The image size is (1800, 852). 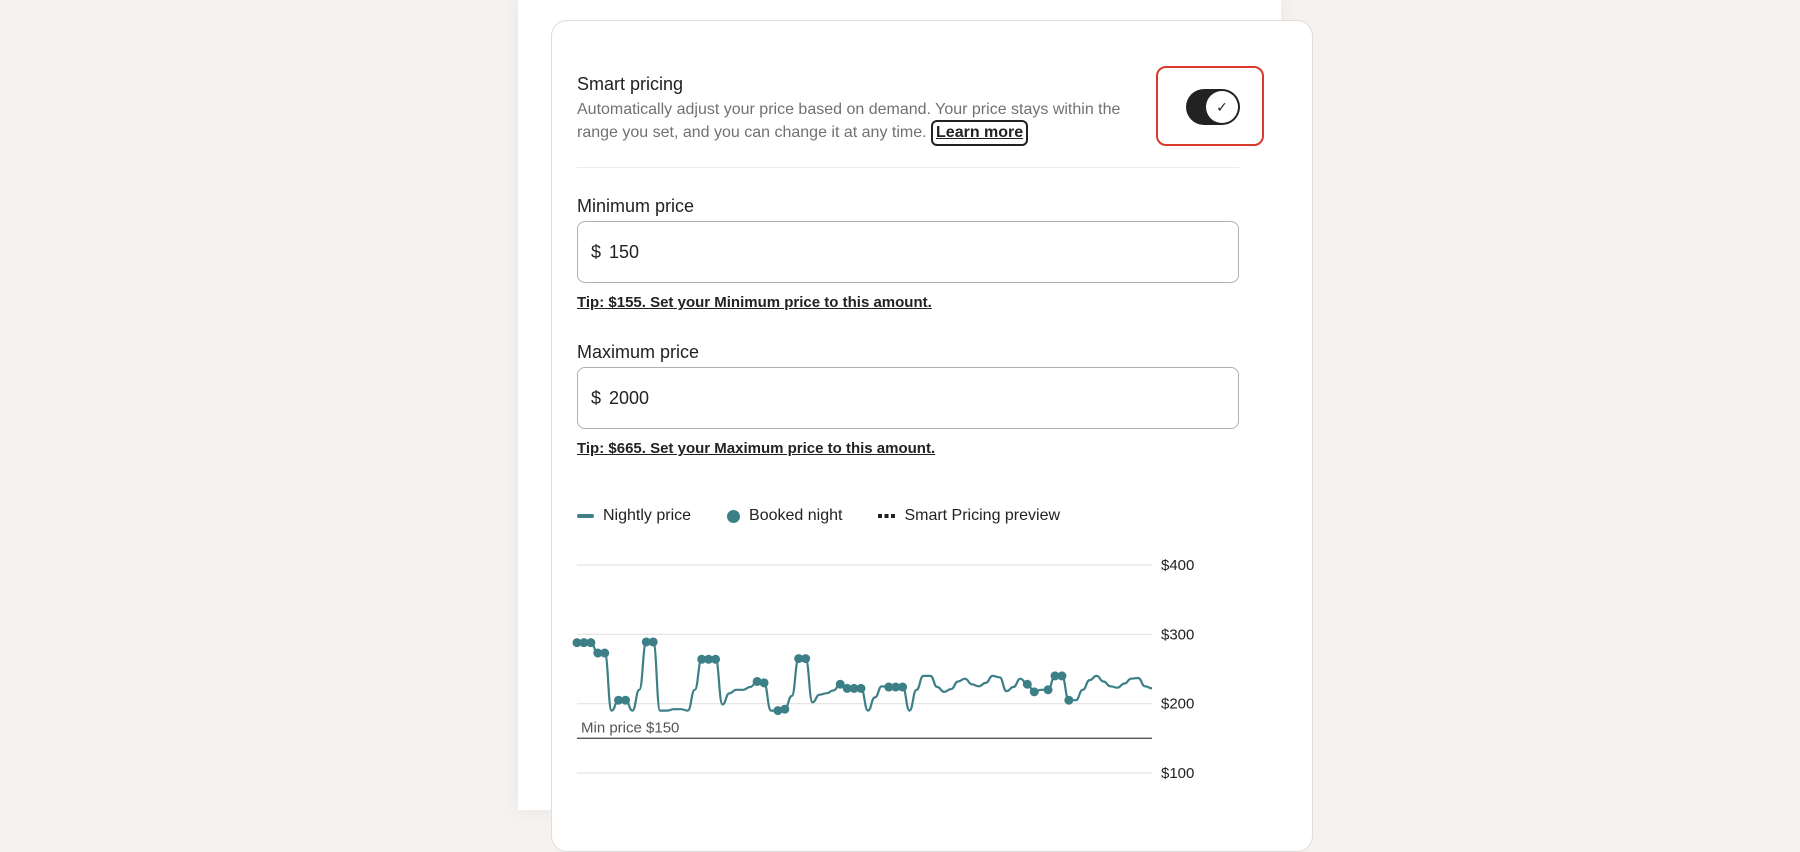 I want to click on y-tick-label: $400, so click(x=1177, y=565).